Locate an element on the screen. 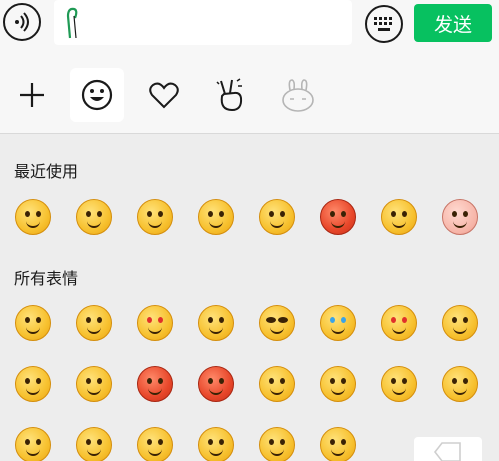 The height and width of the screenshot is (461, 499). delete-button is located at coordinates (448, 449).